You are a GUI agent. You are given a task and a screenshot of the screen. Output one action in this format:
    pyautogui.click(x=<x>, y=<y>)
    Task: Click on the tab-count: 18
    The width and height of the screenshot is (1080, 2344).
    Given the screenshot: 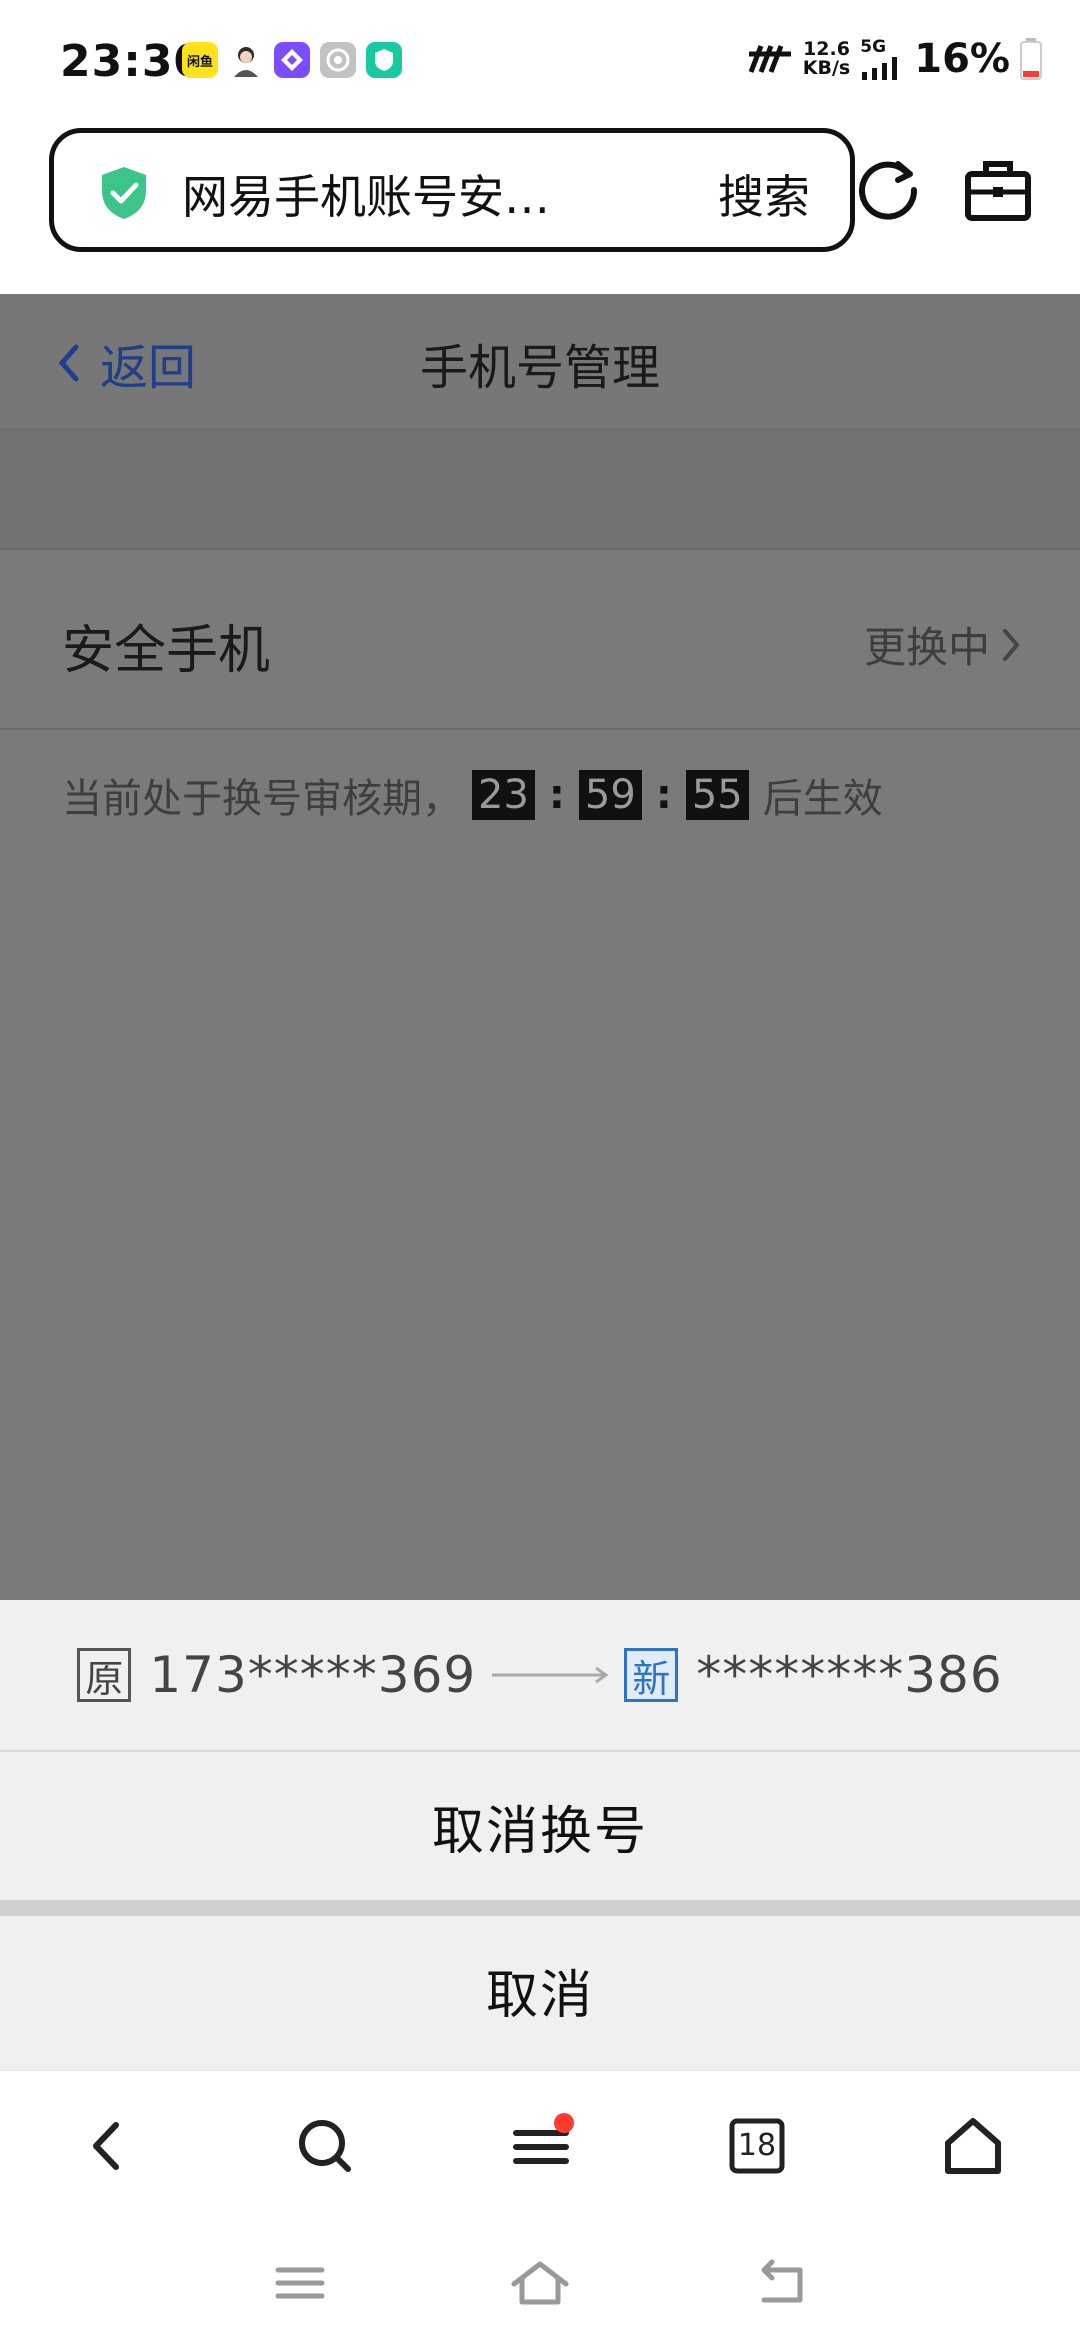 What is the action you would take?
    pyautogui.click(x=757, y=2145)
    